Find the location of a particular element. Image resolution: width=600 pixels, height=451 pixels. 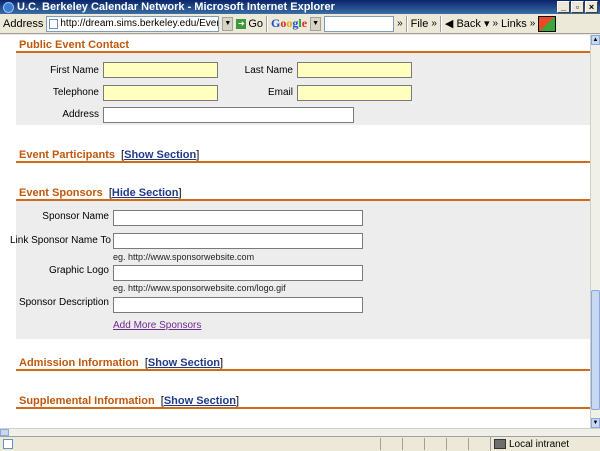

graphic-logo-input is located at coordinates (238, 273).